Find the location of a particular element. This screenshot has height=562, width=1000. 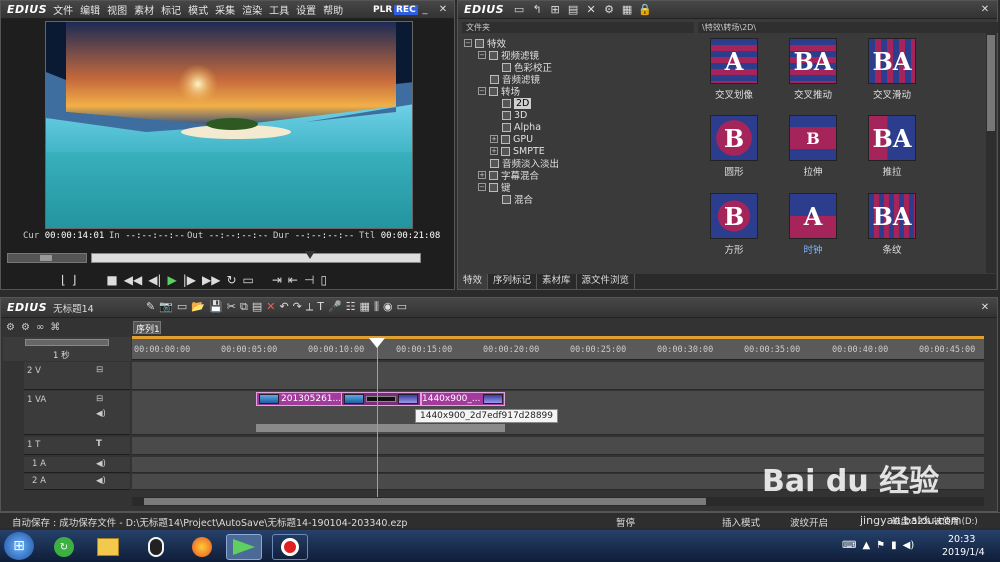

title-icon: T is located at coordinates (99, 444).